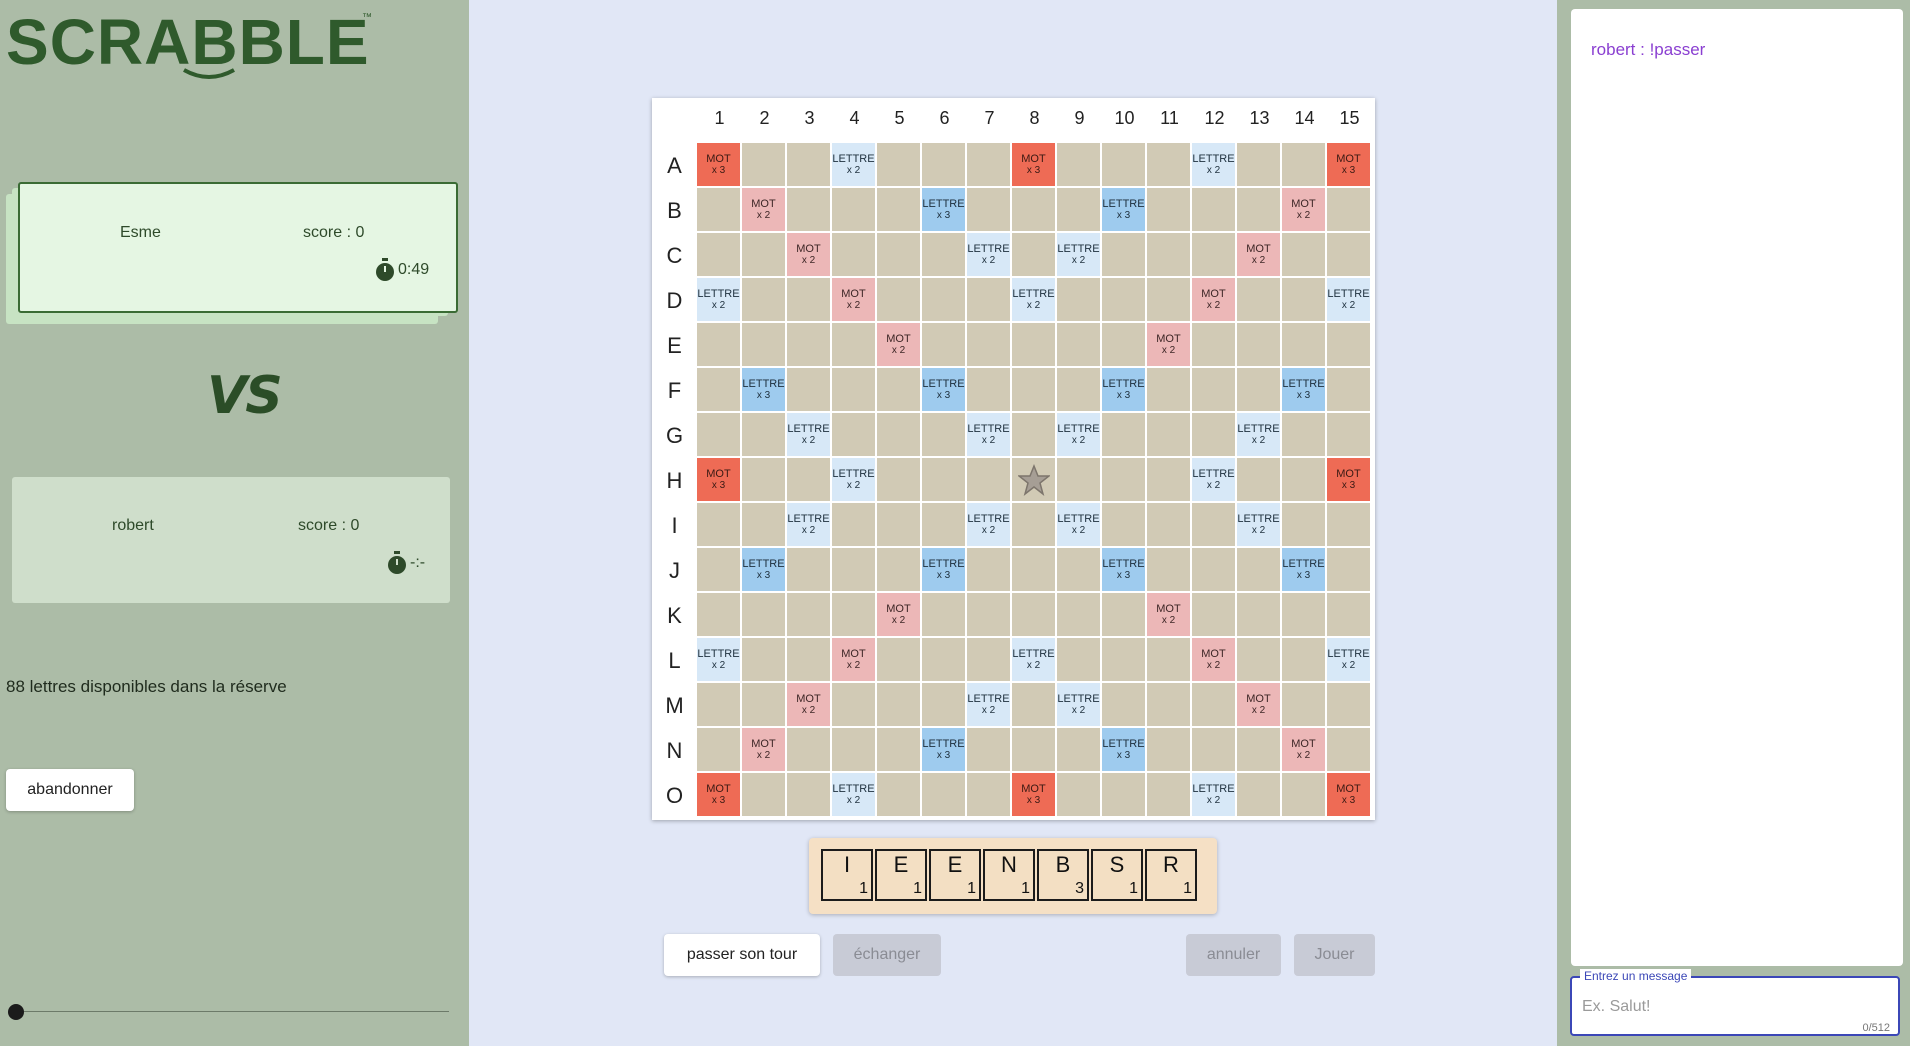 The image size is (1910, 1046). Describe the element at coordinates (70, 790) in the screenshot. I see `abandon-button: abandonner` at that location.